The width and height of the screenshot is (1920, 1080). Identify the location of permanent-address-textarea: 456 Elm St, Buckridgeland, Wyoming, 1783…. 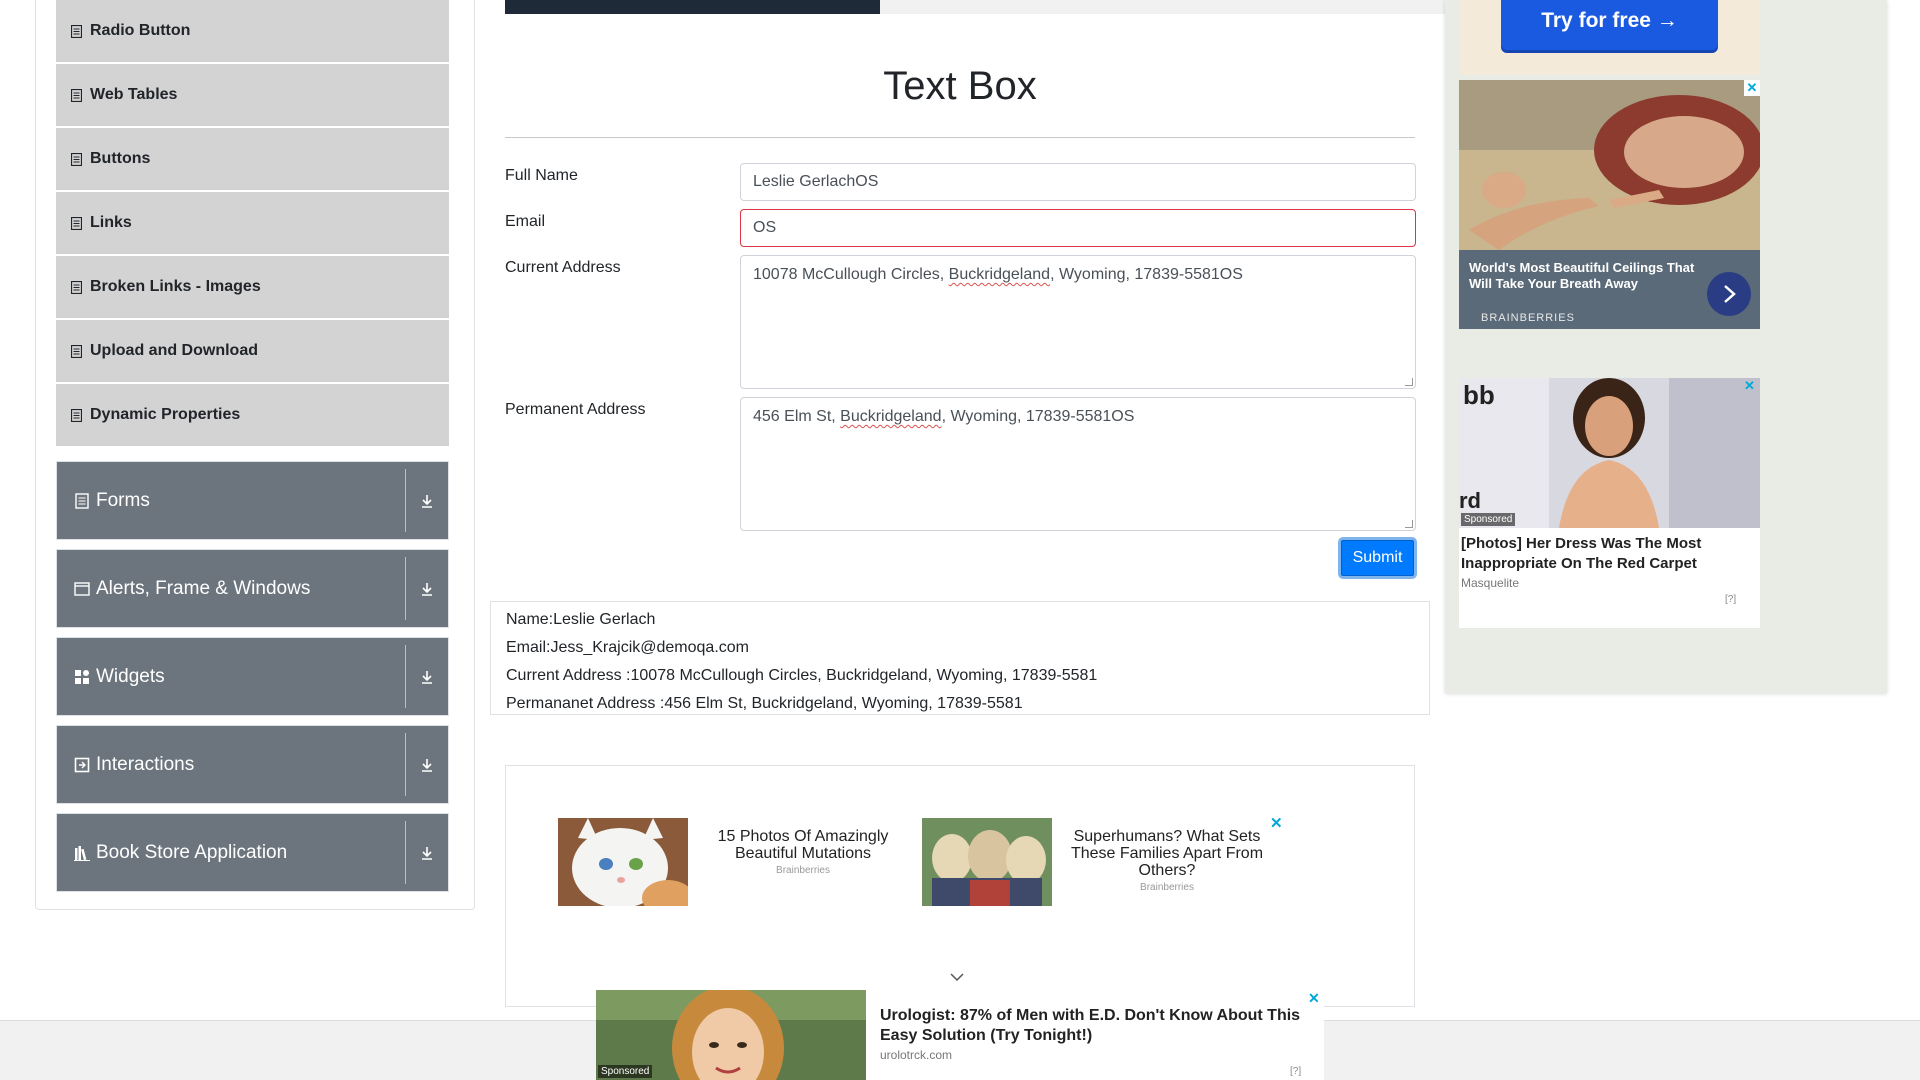
(1078, 464).